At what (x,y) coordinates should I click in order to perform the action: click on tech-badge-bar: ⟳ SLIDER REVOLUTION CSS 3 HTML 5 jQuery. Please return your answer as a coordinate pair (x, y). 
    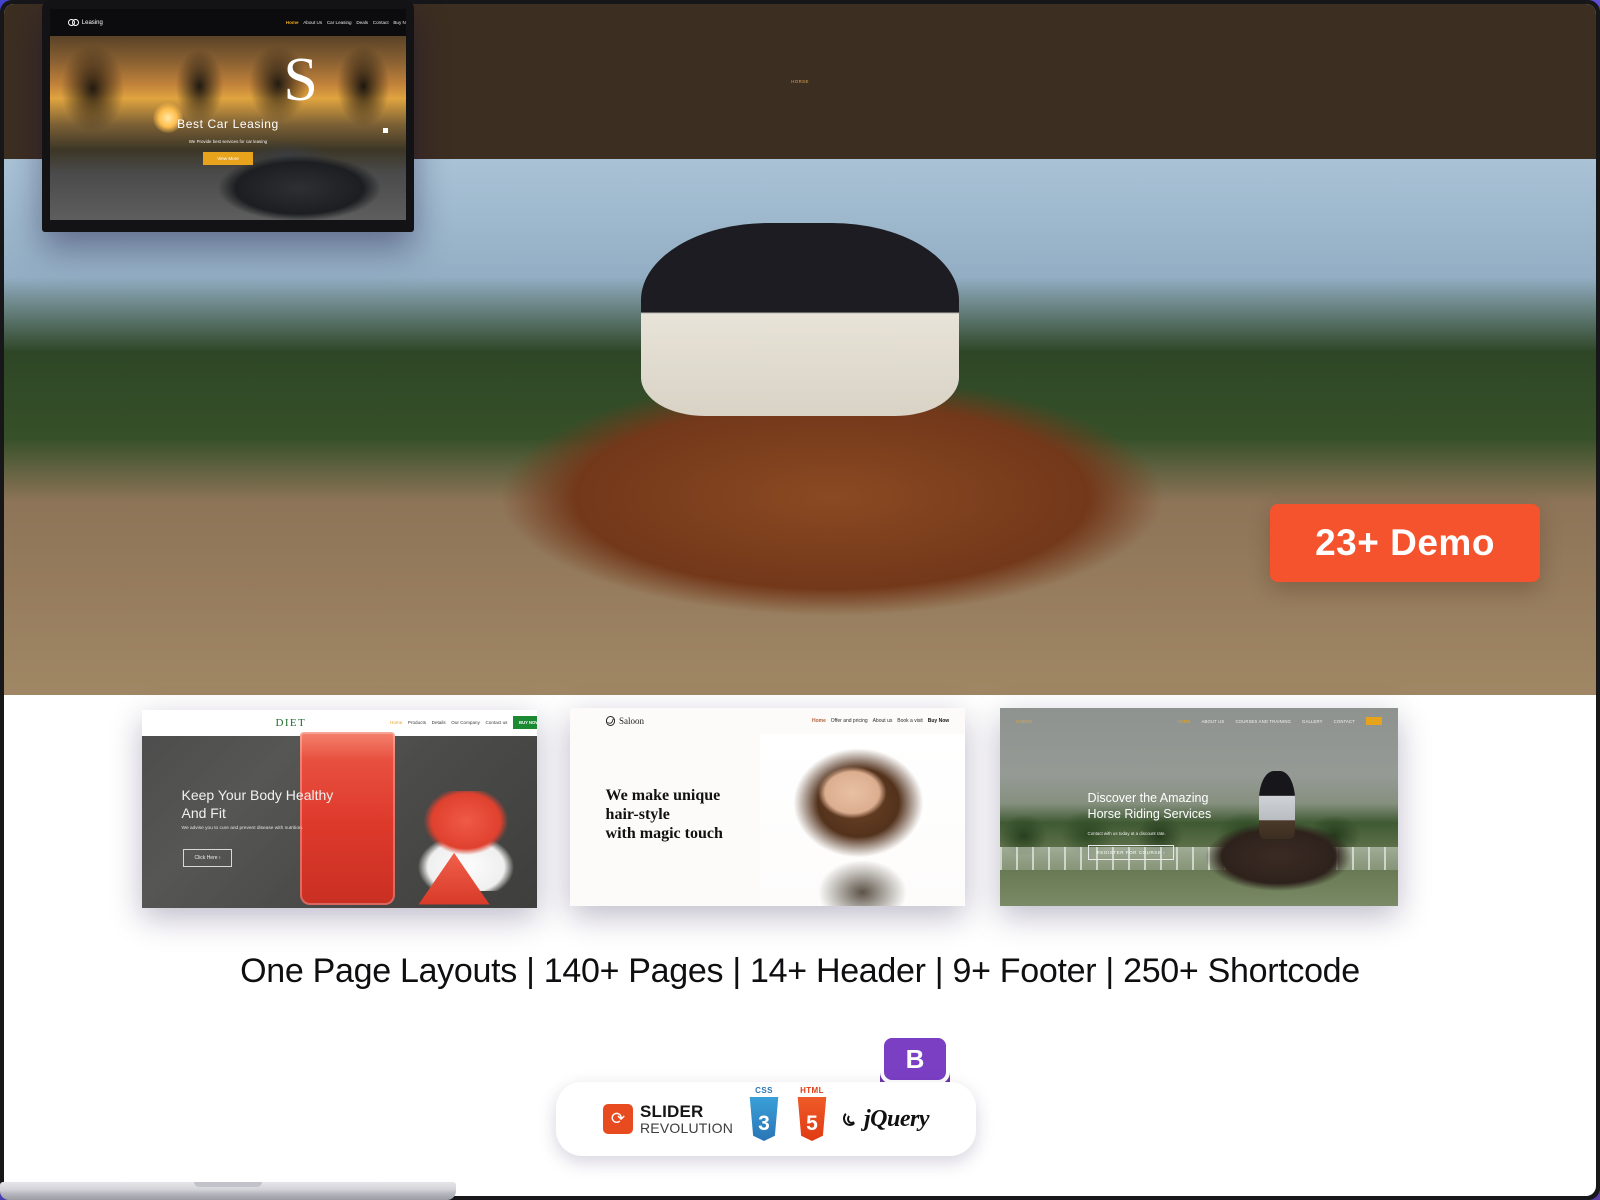
    Looking at the image, I should click on (766, 1119).